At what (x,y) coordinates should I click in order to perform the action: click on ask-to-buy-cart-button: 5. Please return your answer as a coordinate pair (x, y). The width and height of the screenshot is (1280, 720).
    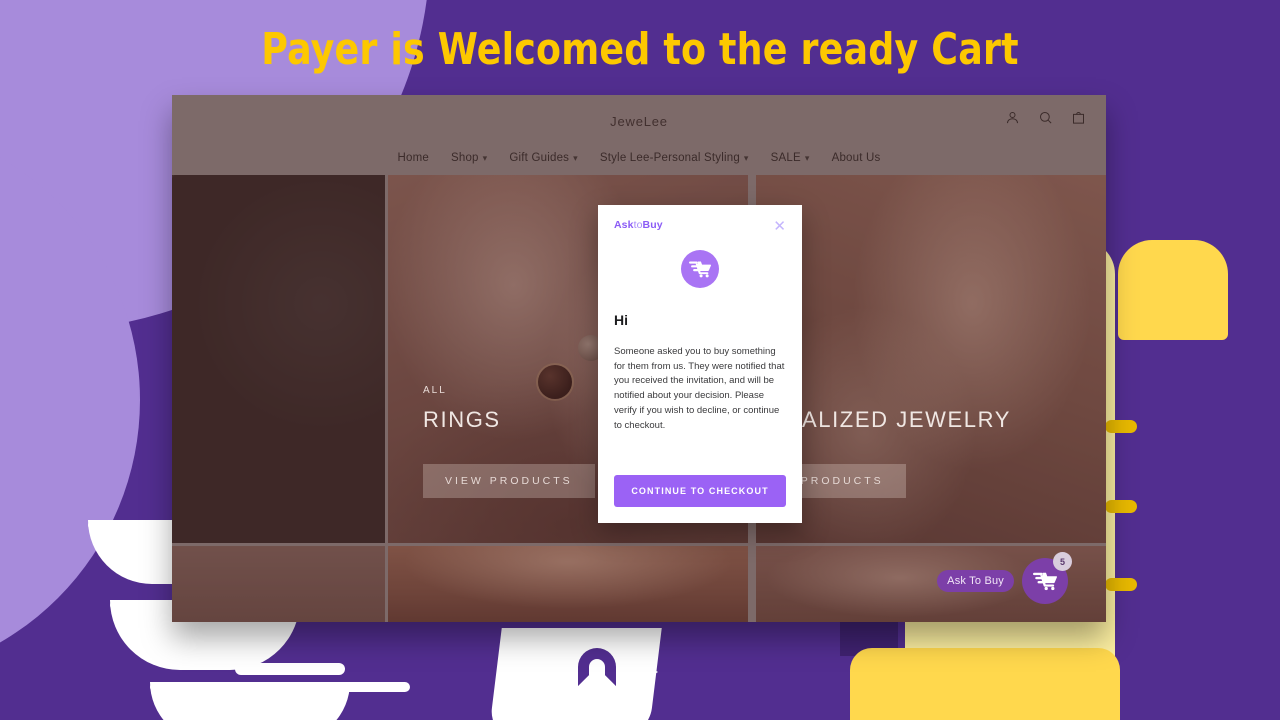
    Looking at the image, I should click on (1047, 578).